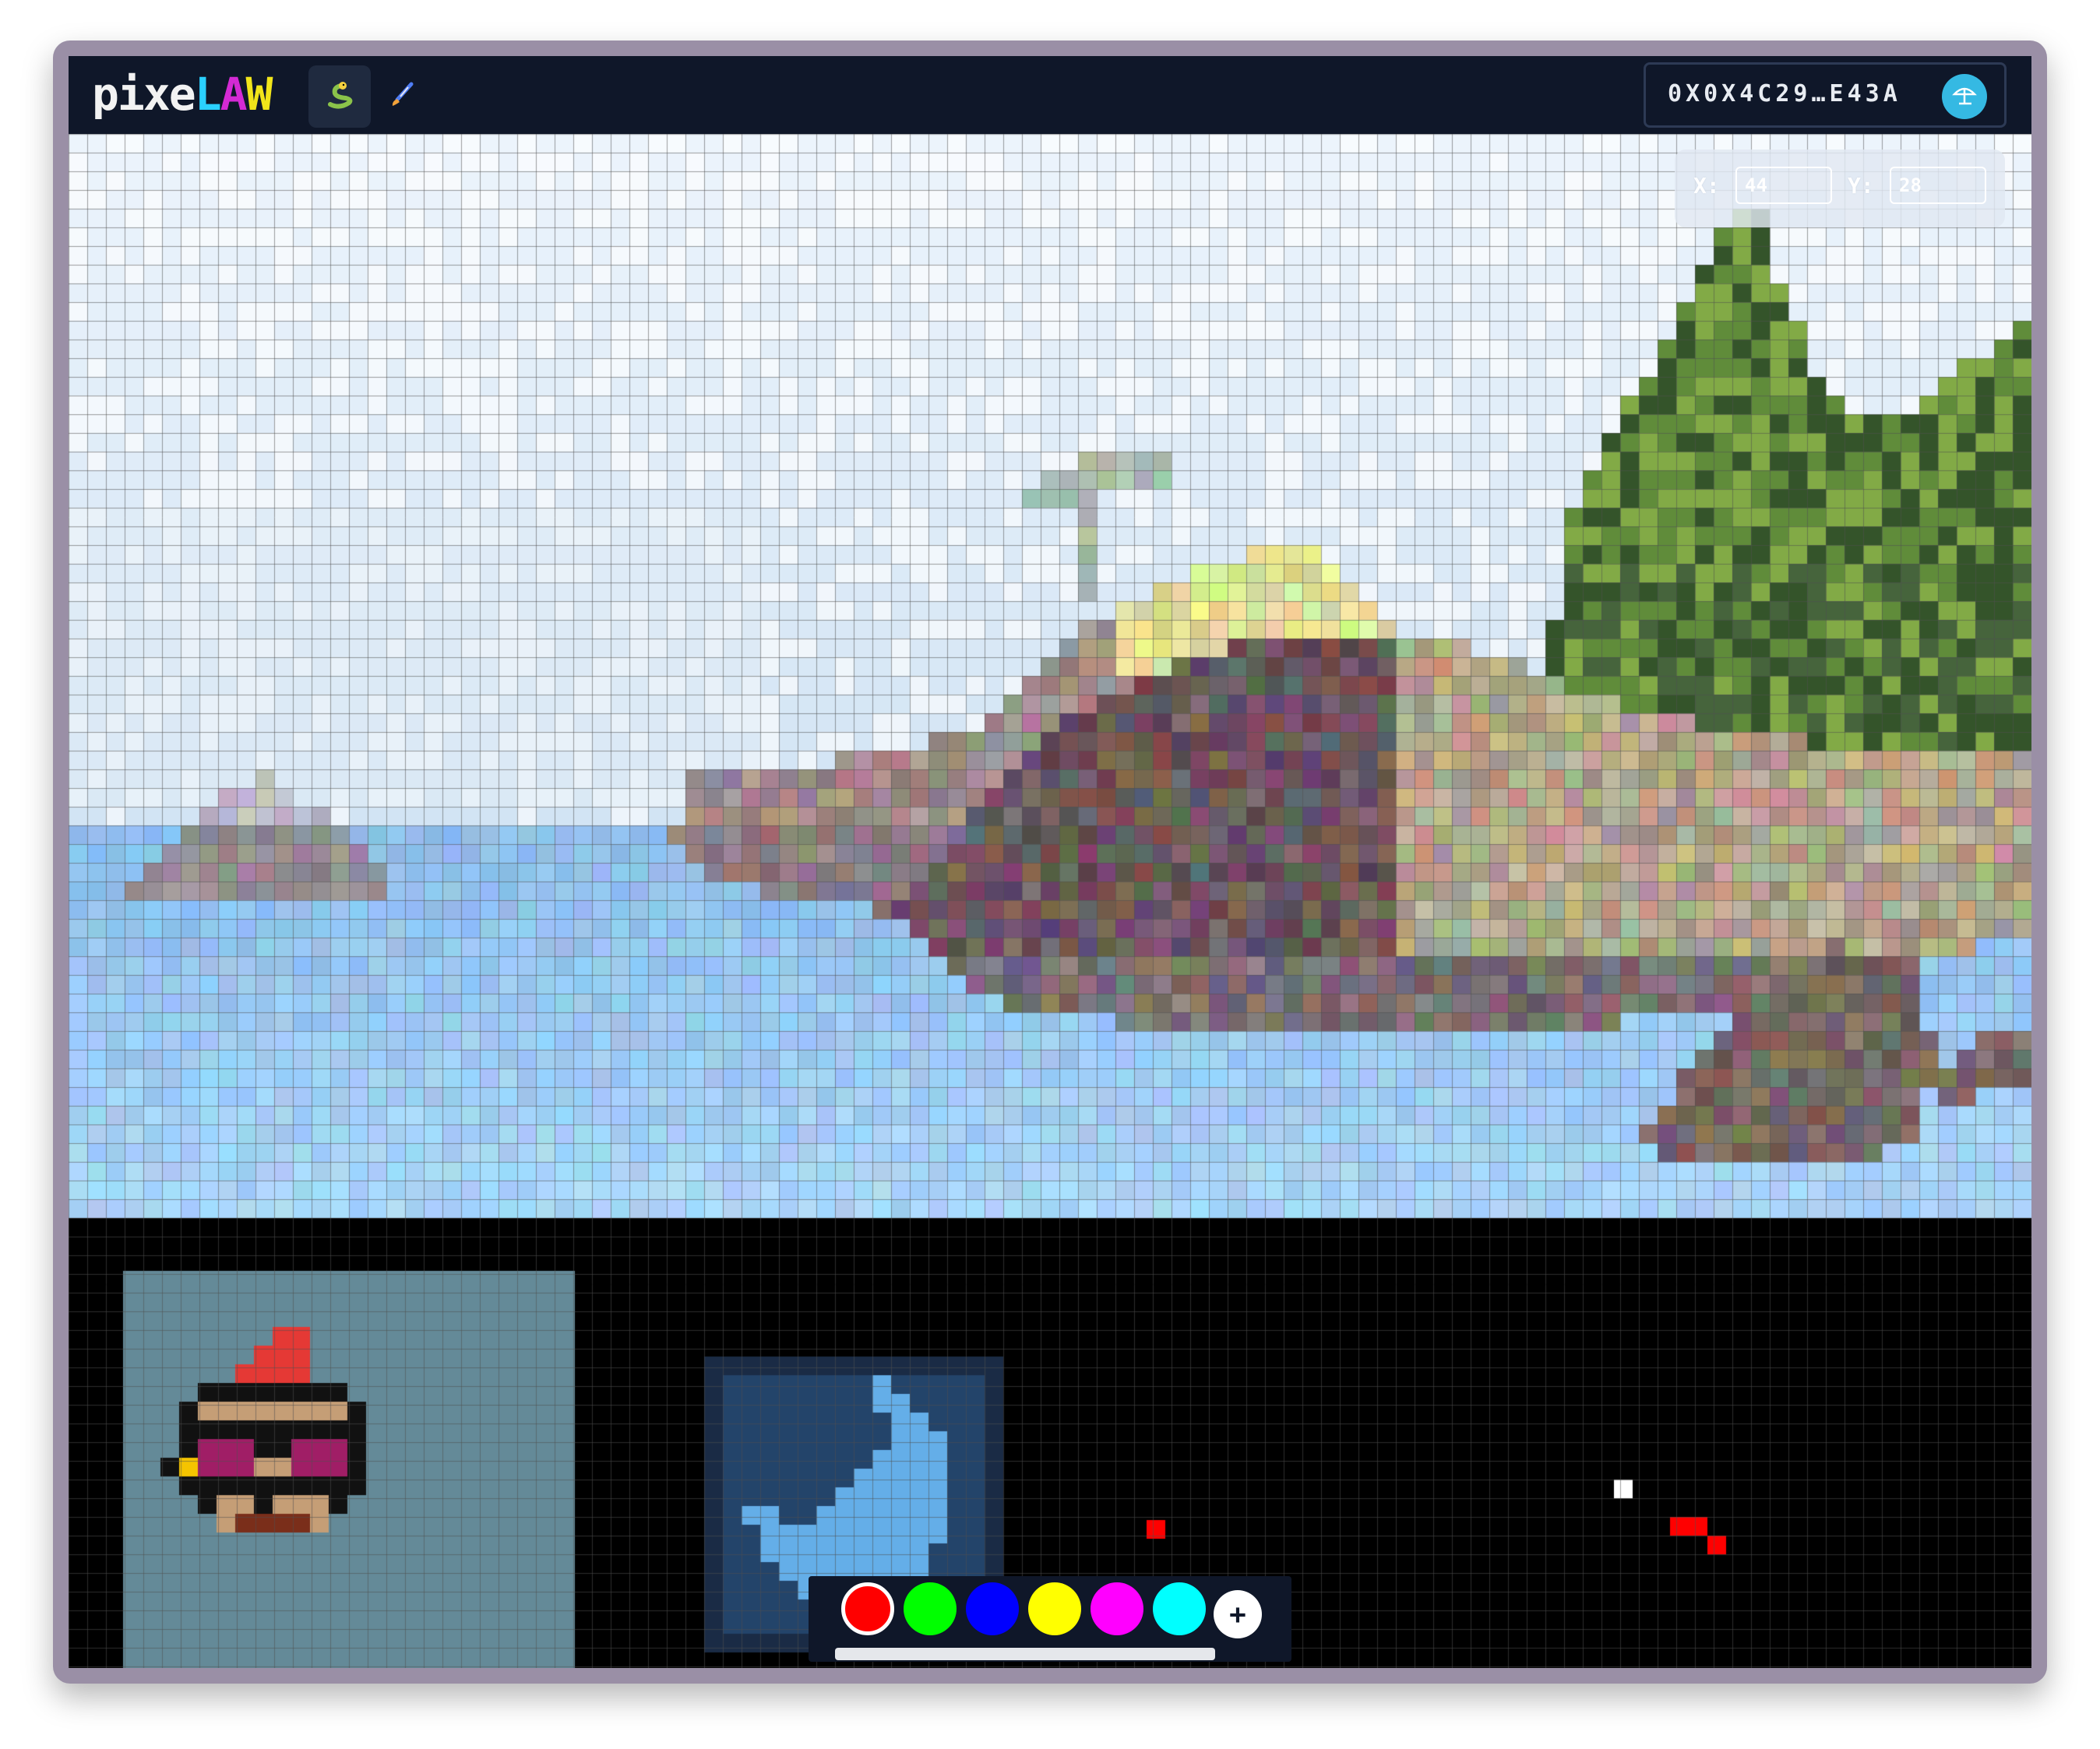  What do you see at coordinates (930, 1608) in the screenshot?
I see `color-swatch-green` at bounding box center [930, 1608].